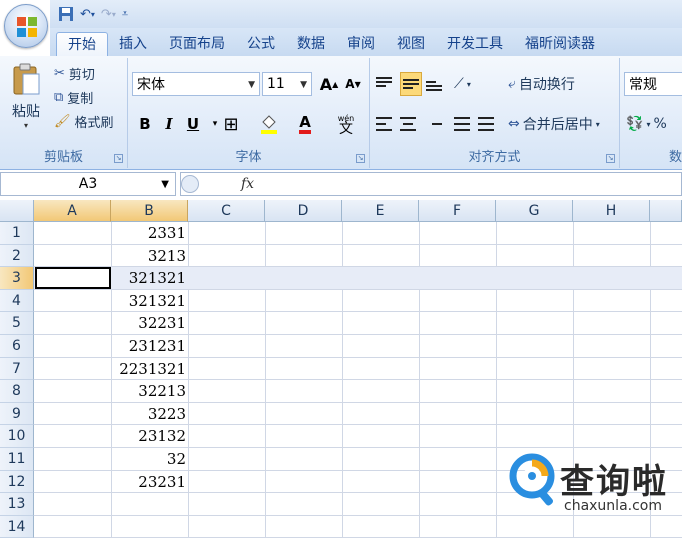 This screenshot has height=538, width=682. I want to click on align-bottom-icon, so click(434, 84).